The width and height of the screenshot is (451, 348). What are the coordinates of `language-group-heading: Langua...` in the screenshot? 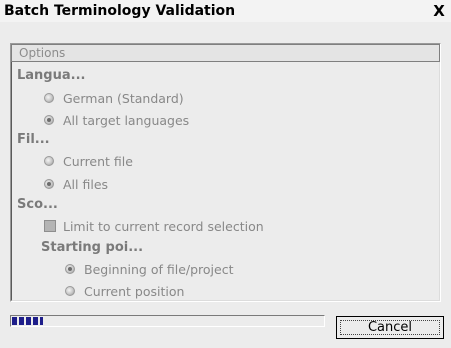 It's located at (51, 75).